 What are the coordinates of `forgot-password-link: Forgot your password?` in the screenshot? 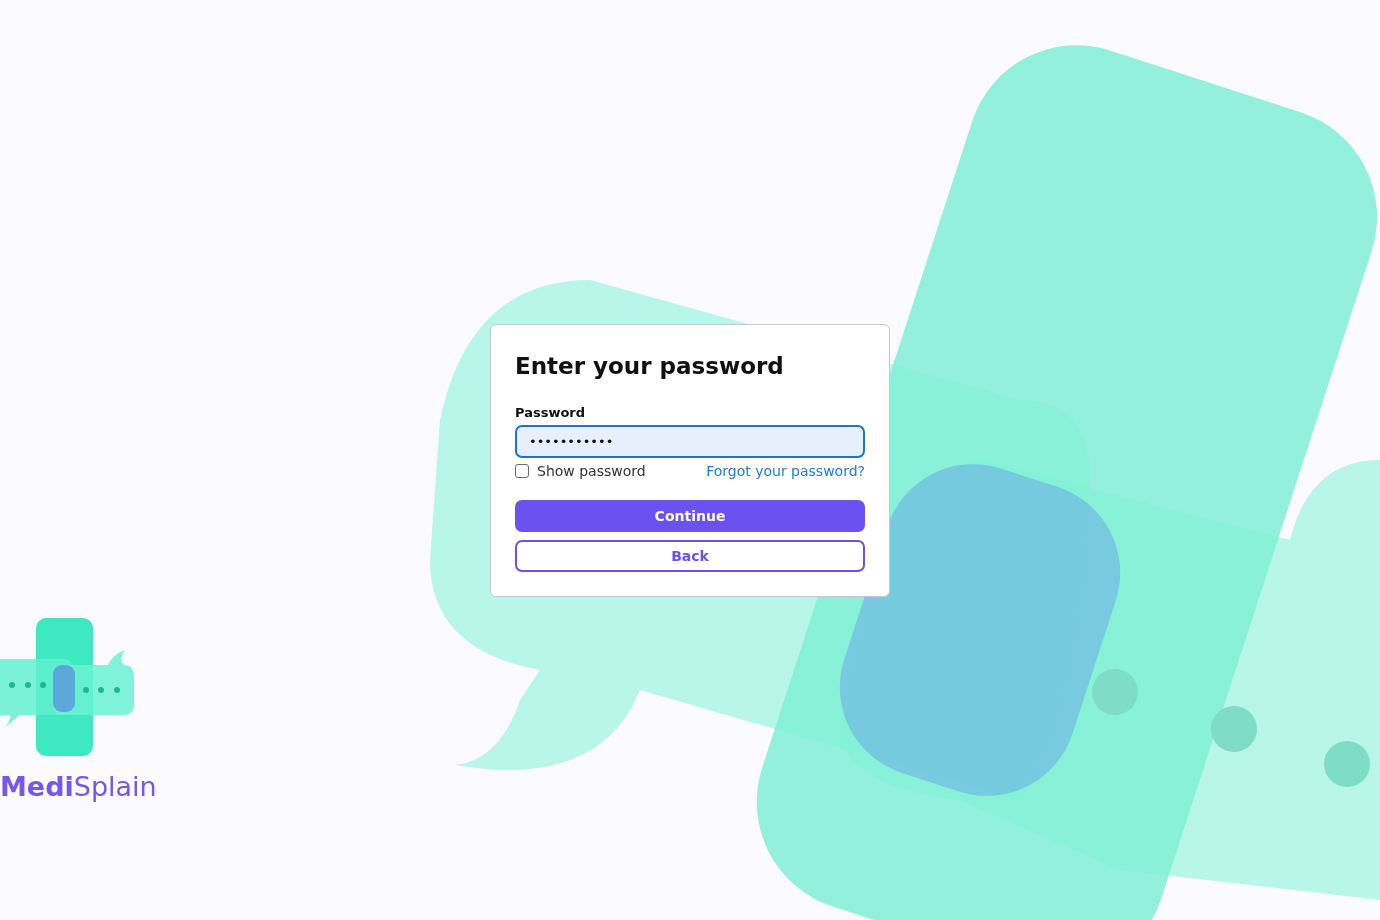 It's located at (785, 470).